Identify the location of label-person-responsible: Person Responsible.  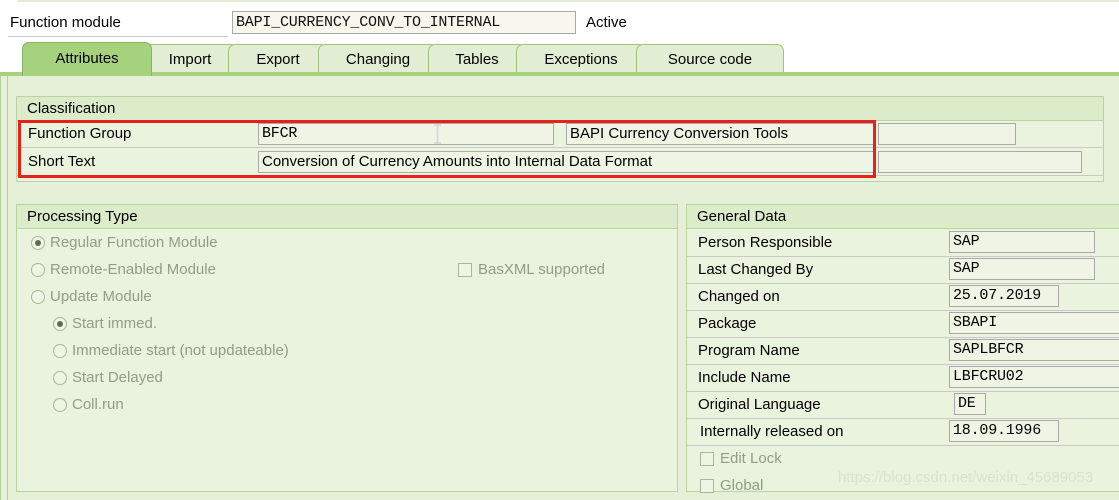
(765, 242).